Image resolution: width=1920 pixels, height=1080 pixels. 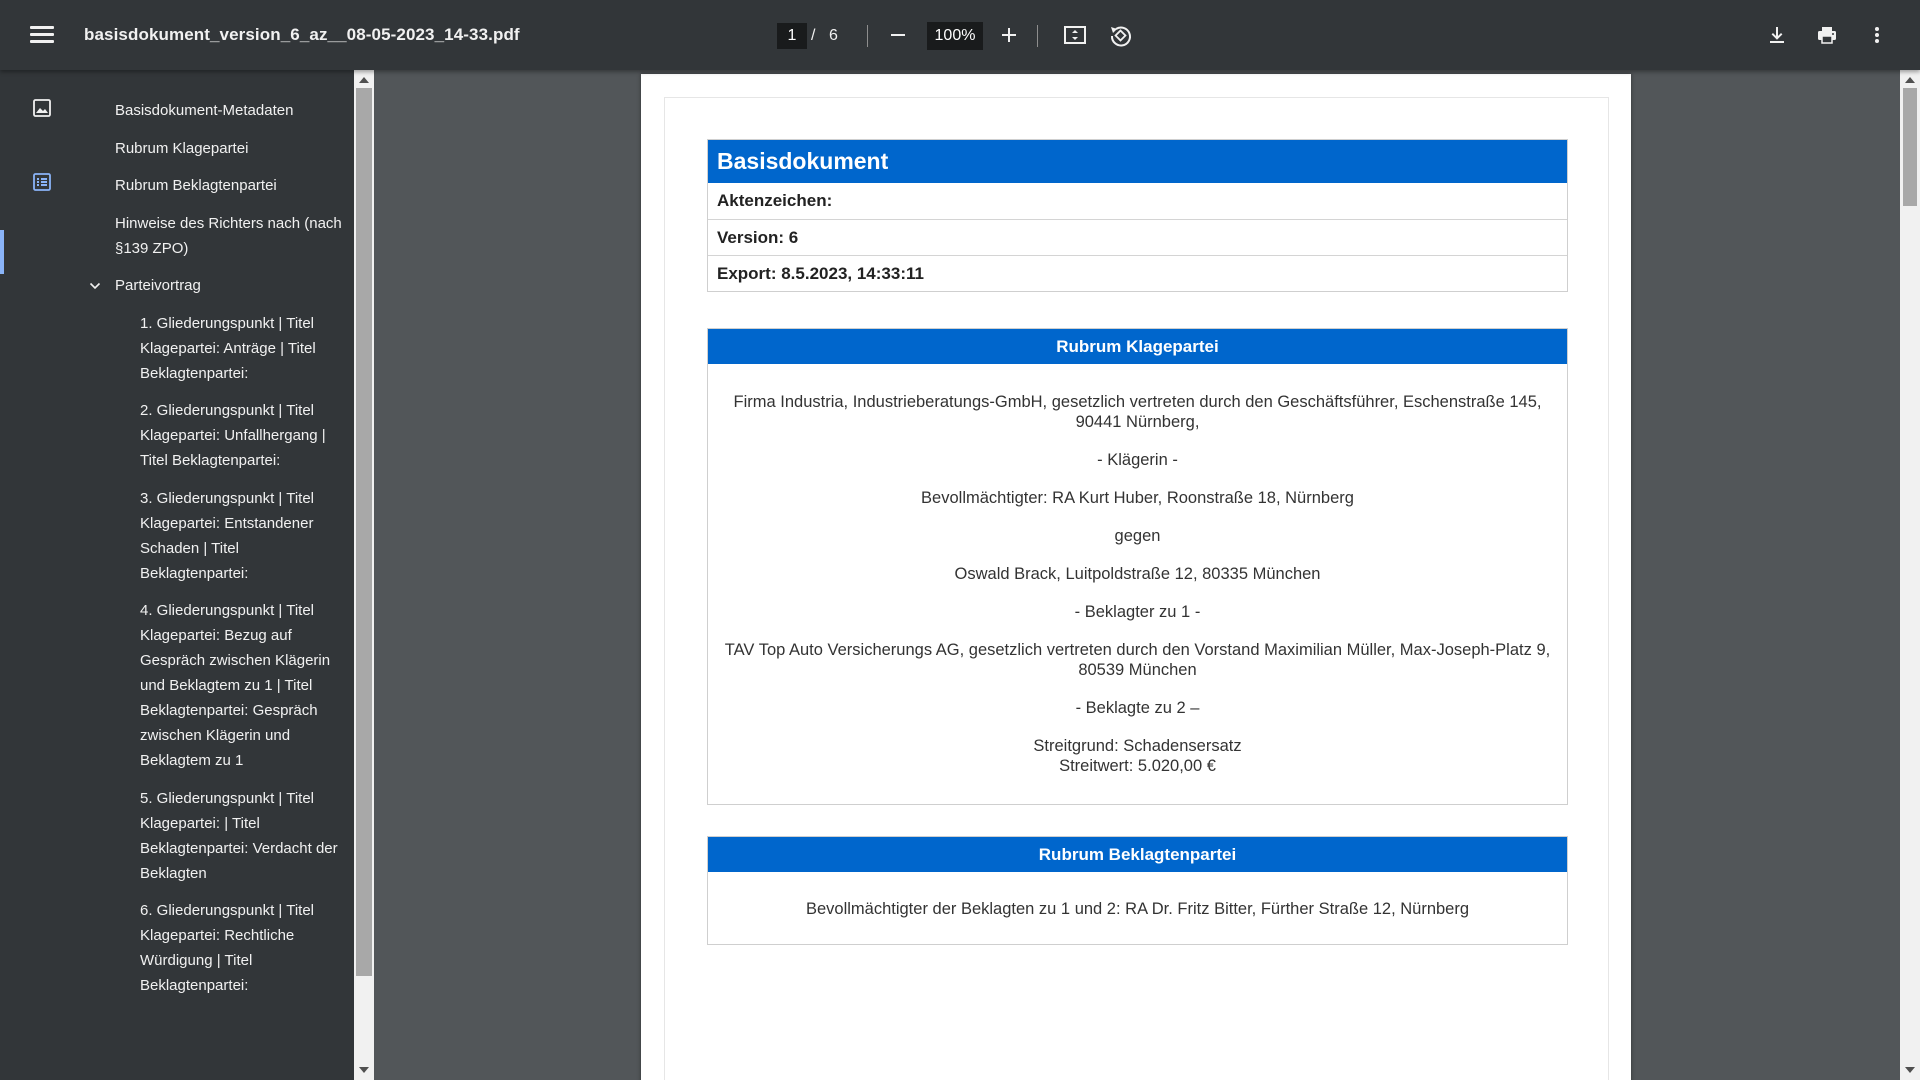 I want to click on zoom-in-button, so click(x=1009, y=35).